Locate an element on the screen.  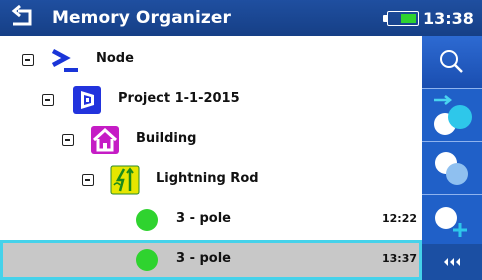
back-button is located at coordinates (23, 17).